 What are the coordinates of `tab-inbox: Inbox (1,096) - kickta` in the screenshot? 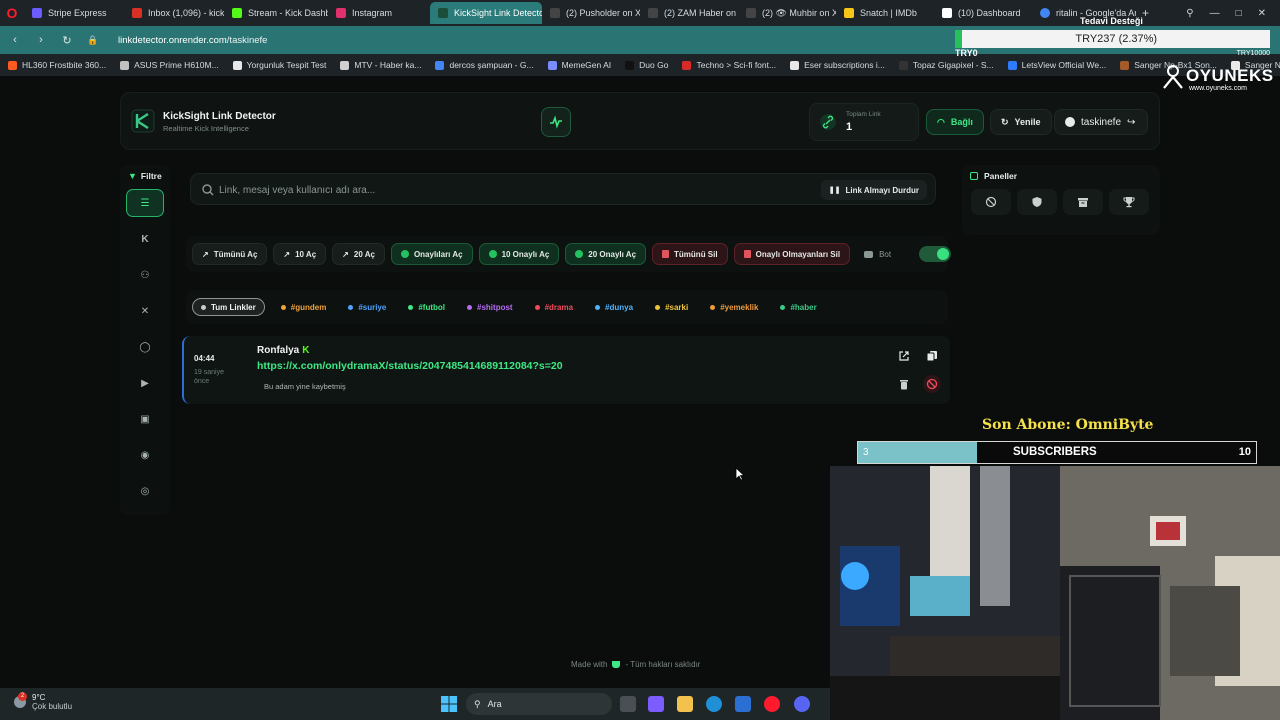 It's located at (174, 13).